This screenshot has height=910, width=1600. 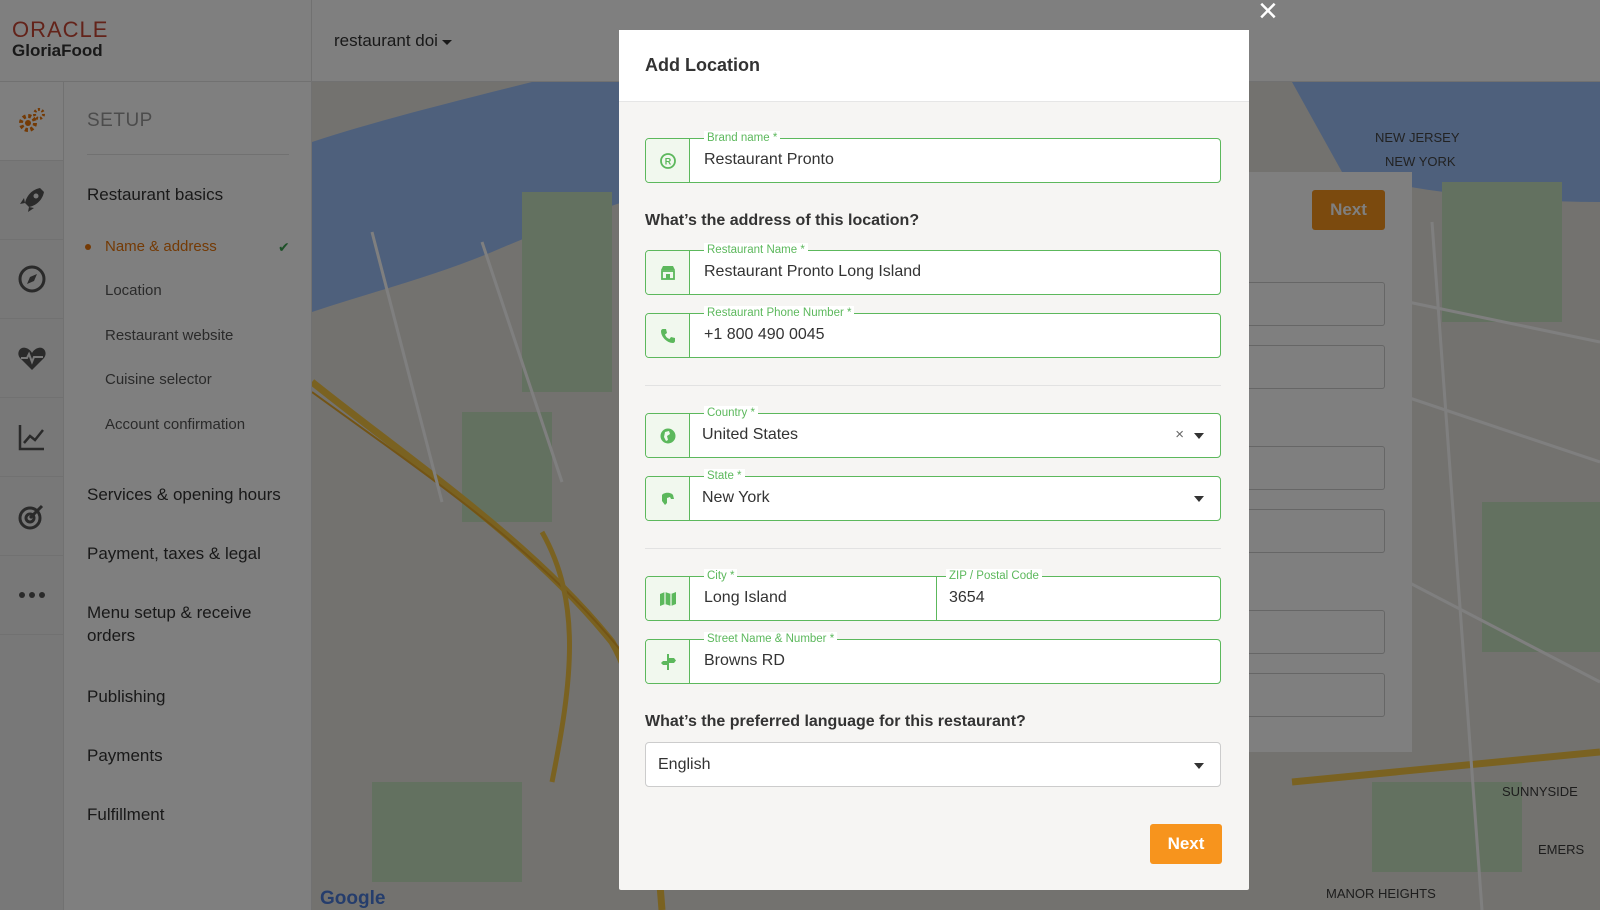 What do you see at coordinates (1179, 434) in the screenshot?
I see `clear-icon: ×` at bounding box center [1179, 434].